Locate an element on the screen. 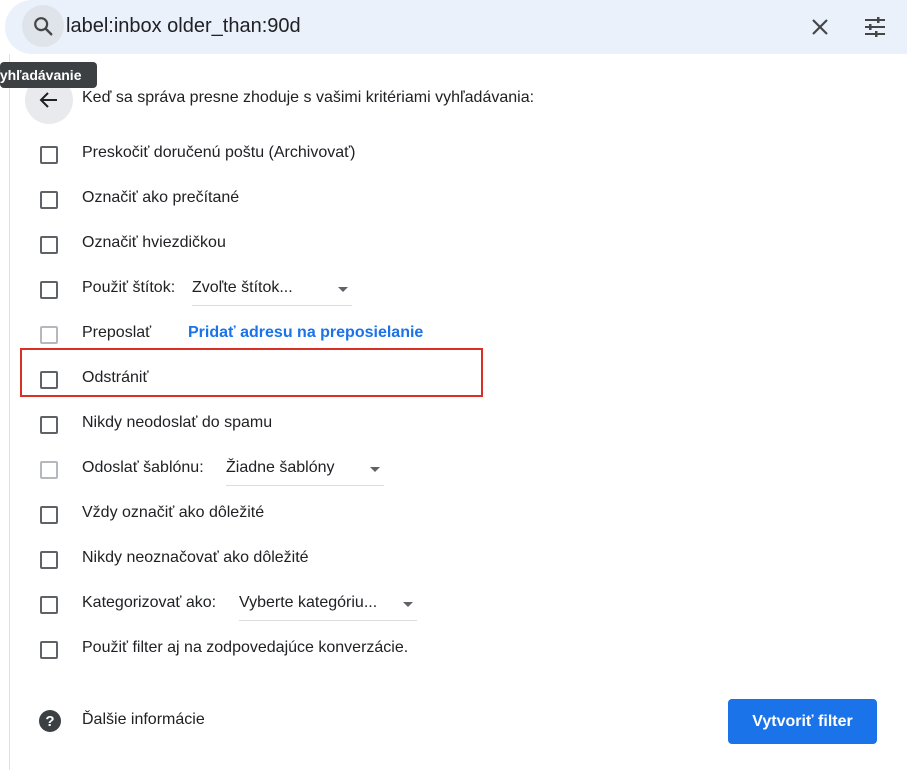  option-label: Nikdy neoznačovať ako dôležité is located at coordinates (195, 557).